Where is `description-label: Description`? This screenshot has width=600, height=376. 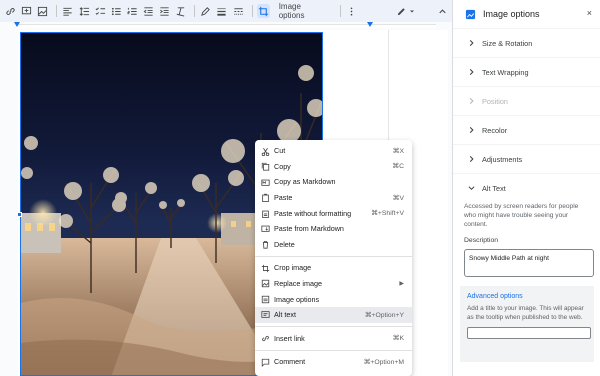 description-label: Description is located at coordinates (481, 240).